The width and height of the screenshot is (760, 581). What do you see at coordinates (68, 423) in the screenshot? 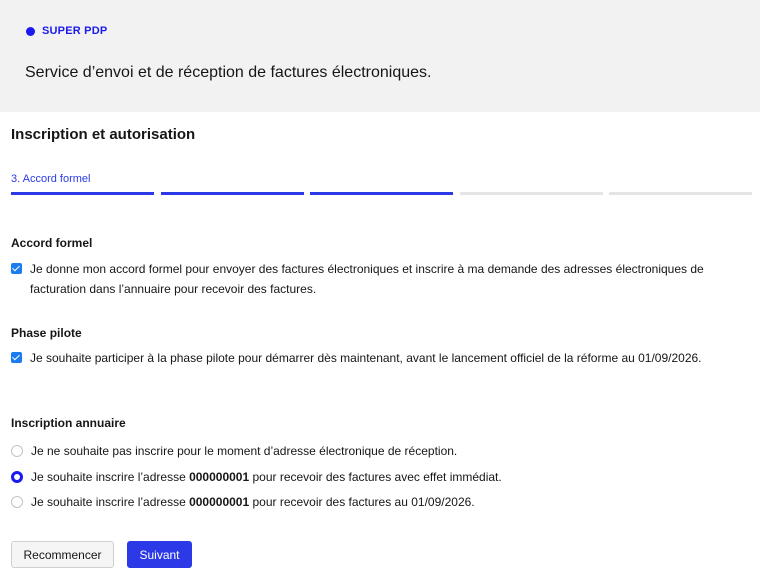
I see `annuaire-section-title: Inscription annuaire` at bounding box center [68, 423].